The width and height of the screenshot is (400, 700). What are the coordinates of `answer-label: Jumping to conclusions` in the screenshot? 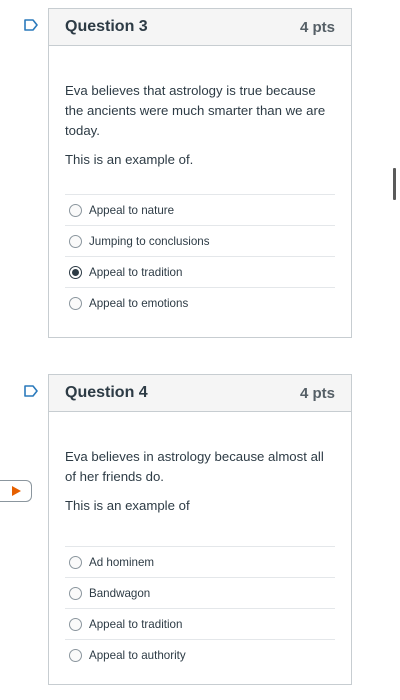 It's located at (149, 241).